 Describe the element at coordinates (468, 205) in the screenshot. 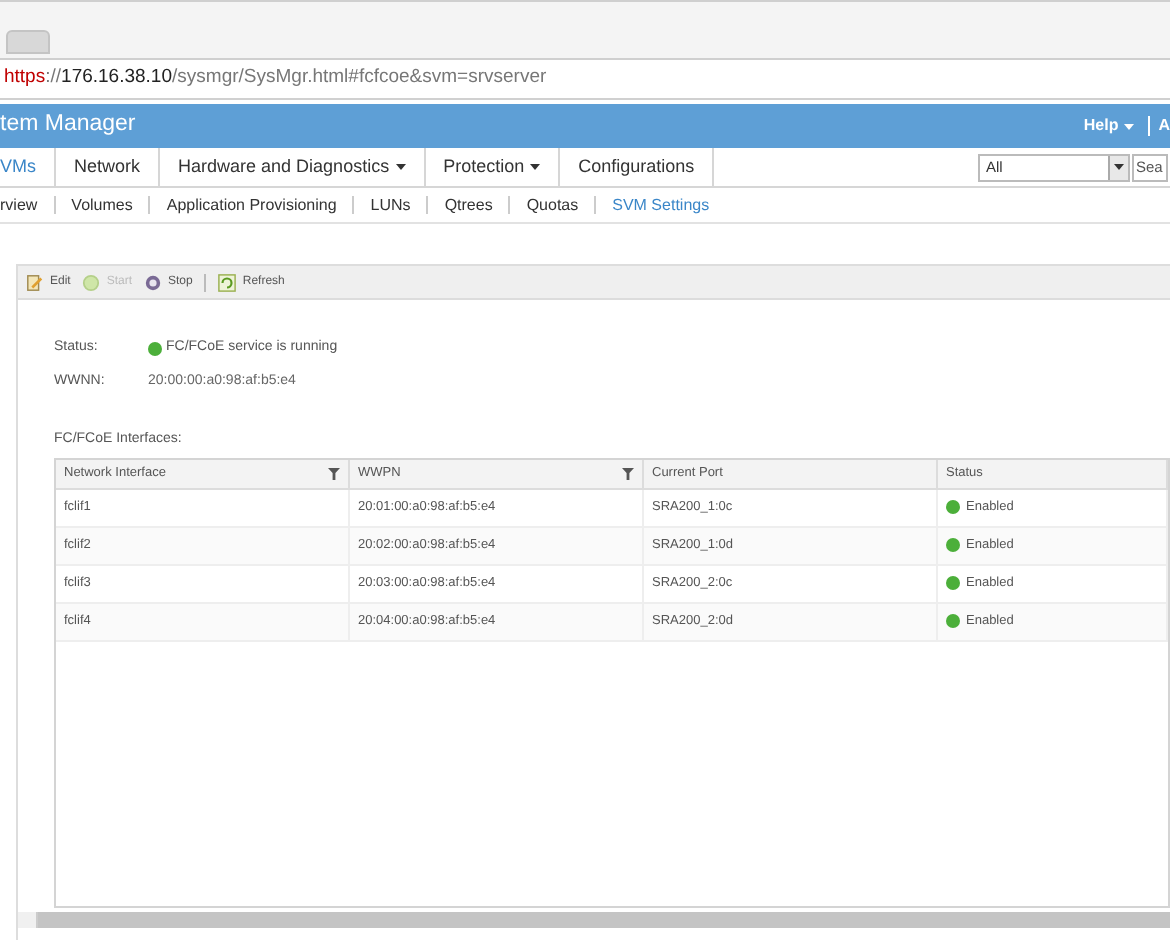

I see `sub-nav-tab: Qtrees` at that location.